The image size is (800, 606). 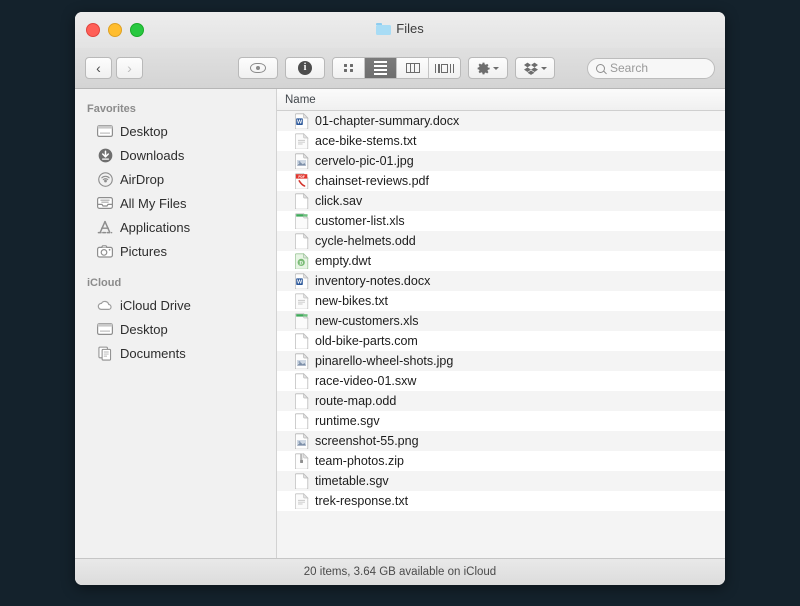 I want to click on column-header-row: Name, so click(x=501, y=100).